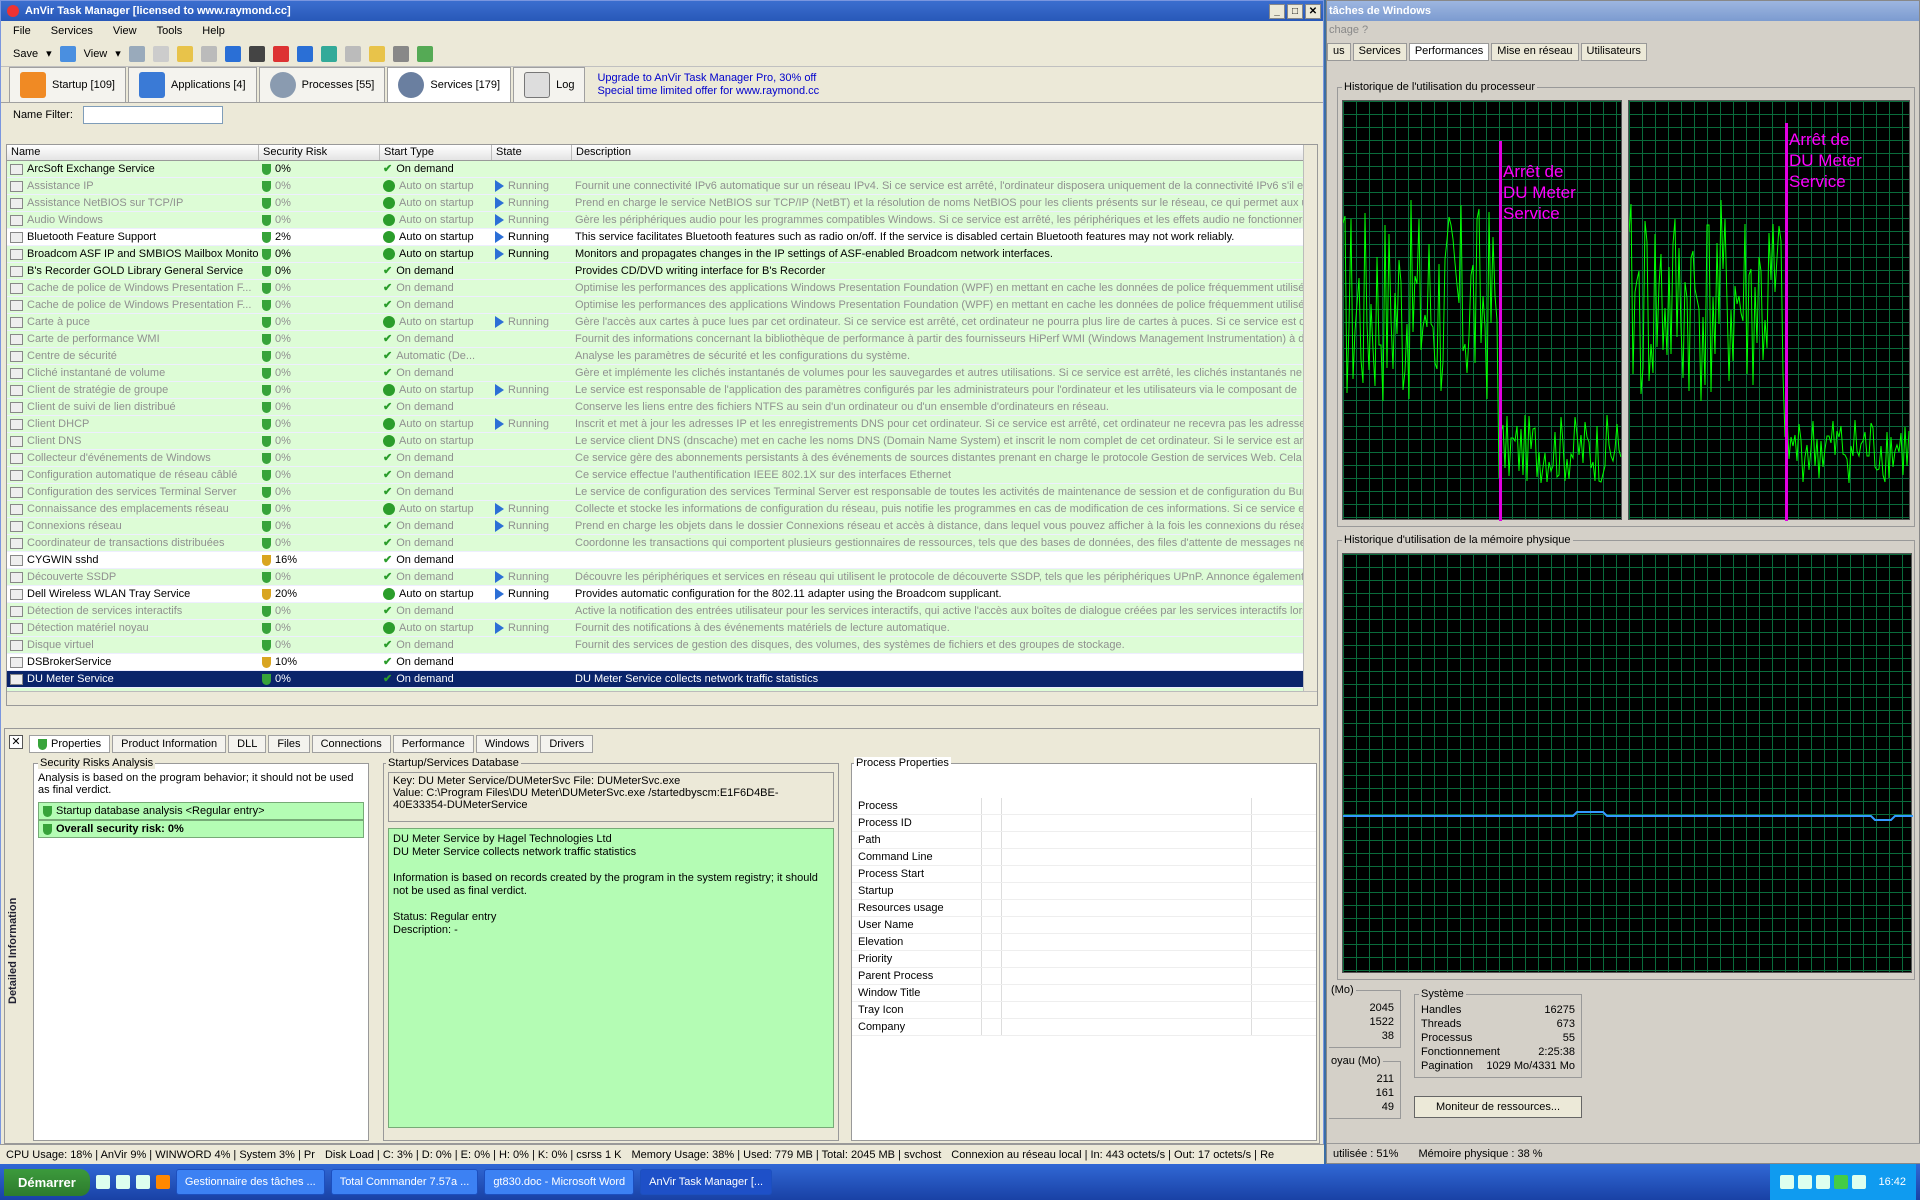  What do you see at coordinates (213, 31) in the screenshot?
I see `menu-help: Help` at bounding box center [213, 31].